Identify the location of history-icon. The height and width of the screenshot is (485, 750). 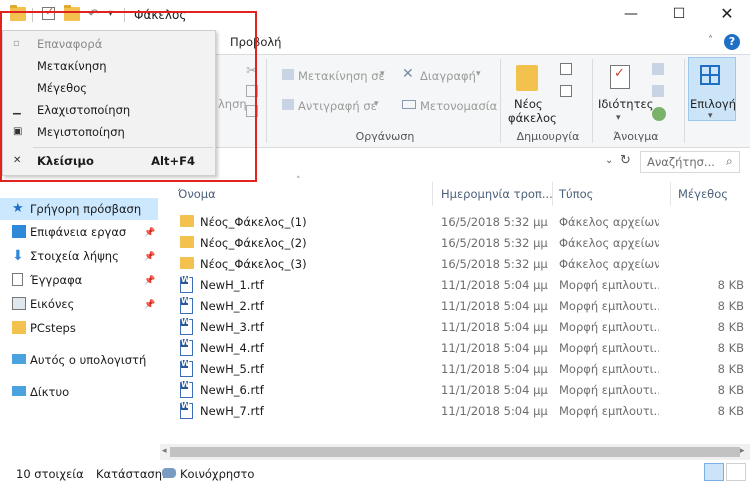
(659, 114).